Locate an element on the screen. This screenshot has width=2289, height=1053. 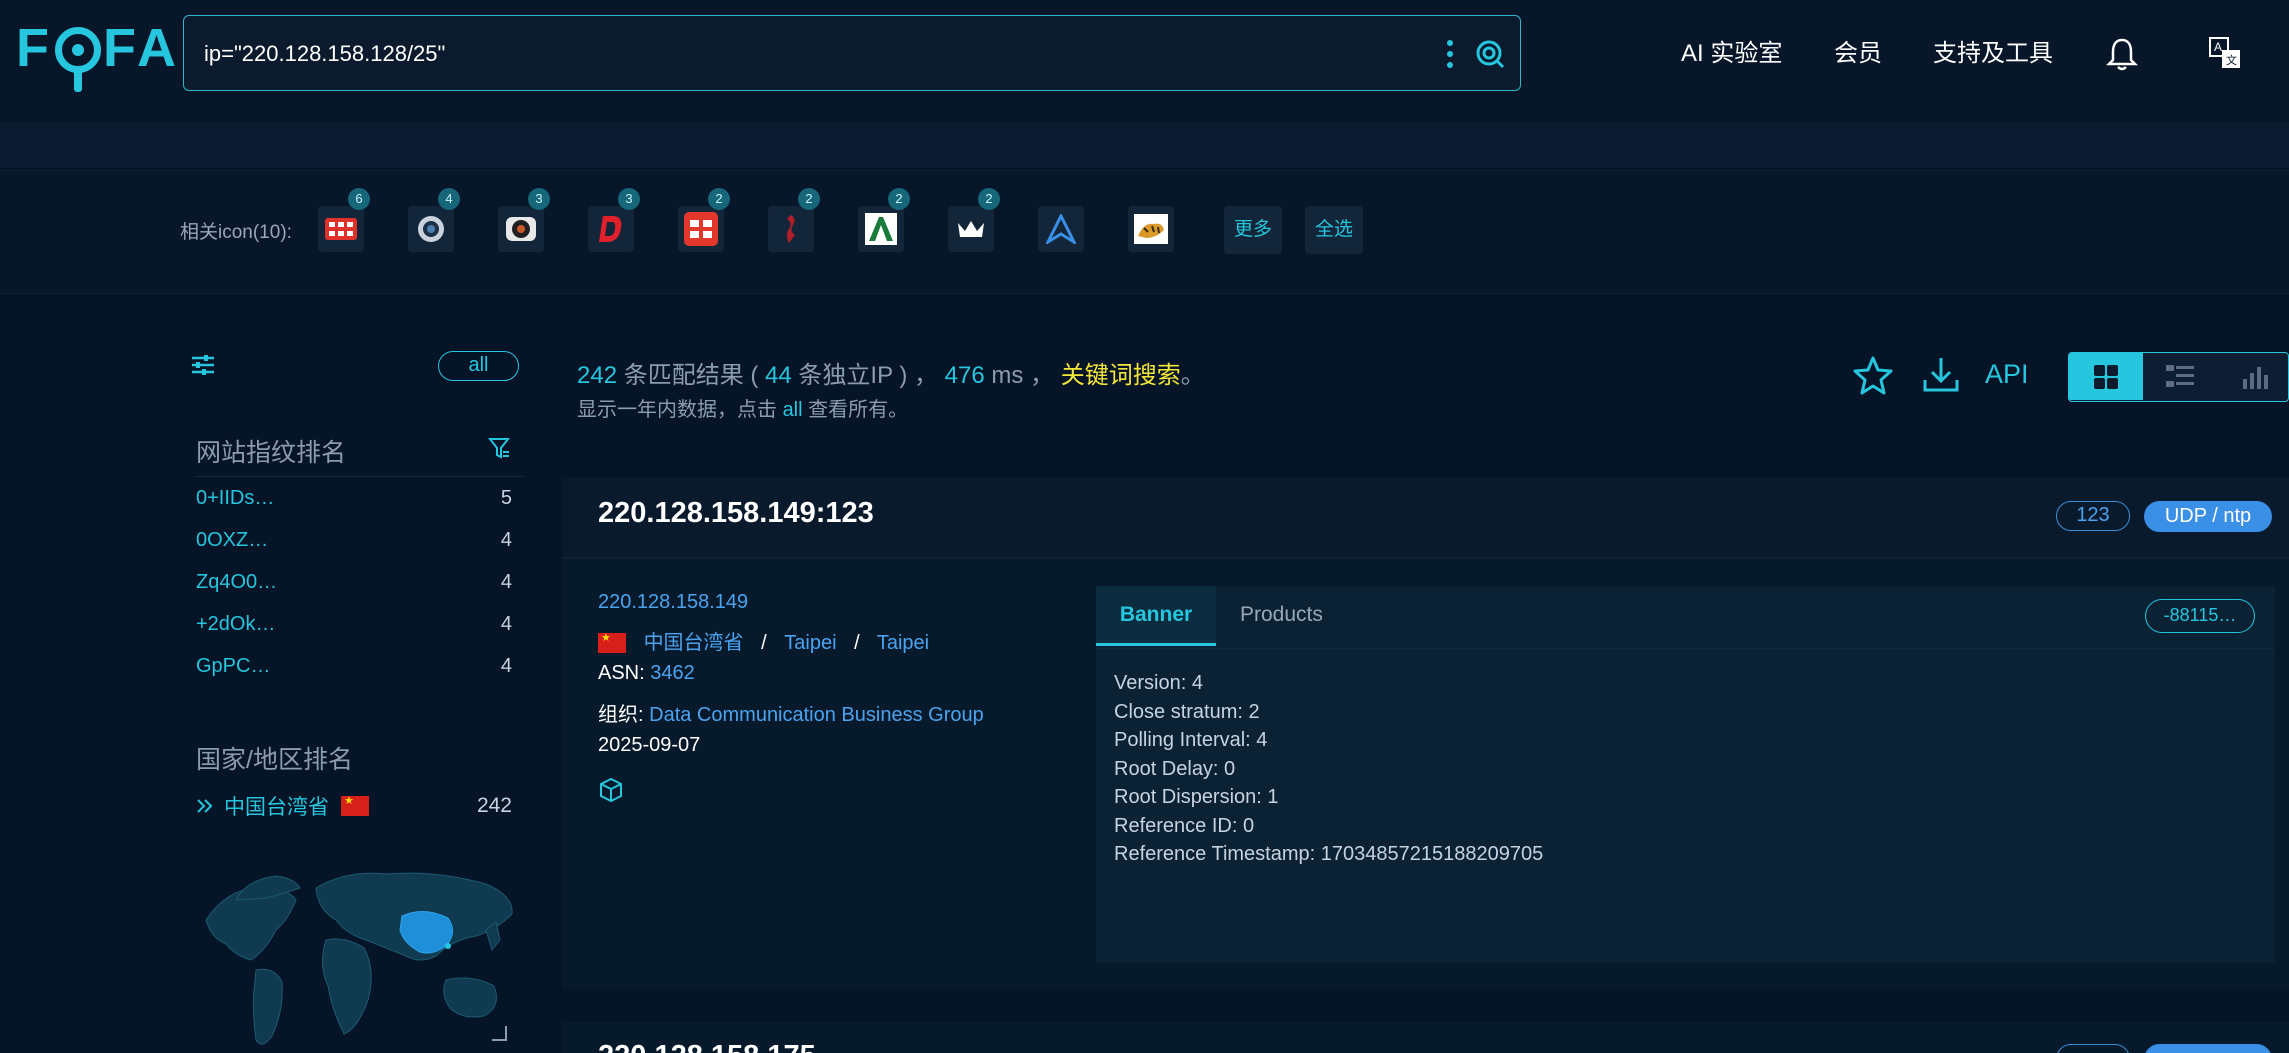
country-ranking-title: 国家/地区排名 is located at coordinates (274, 760).